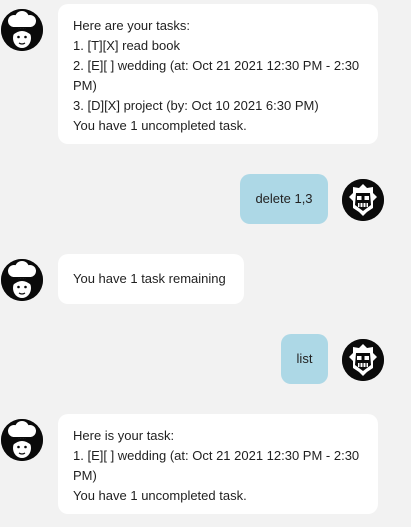 This screenshot has height=527, width=411. I want to click on message-line: Here are your tasks:, so click(132, 25).